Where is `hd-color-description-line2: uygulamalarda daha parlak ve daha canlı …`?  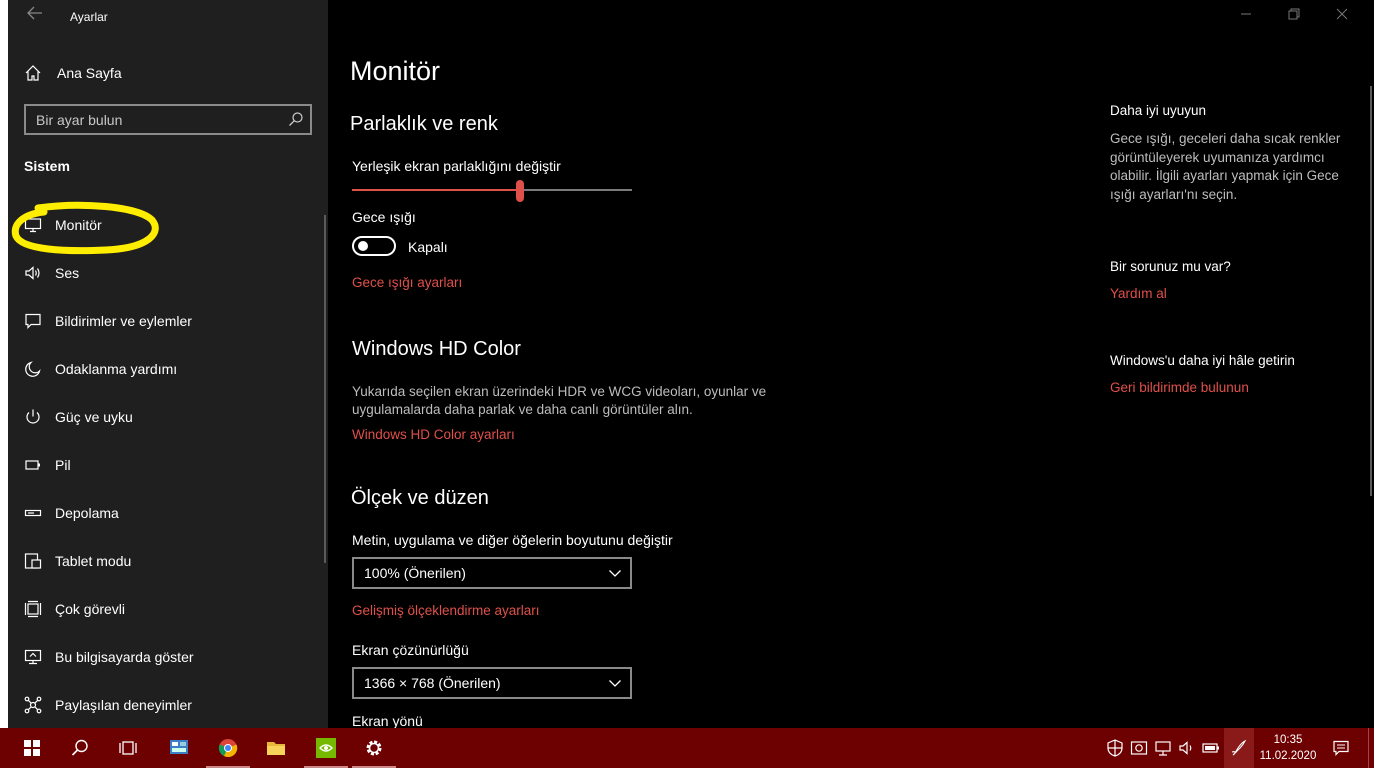 hd-color-description-line2: uygulamalarda daha parlak ve daha canlı … is located at coordinates (522, 409).